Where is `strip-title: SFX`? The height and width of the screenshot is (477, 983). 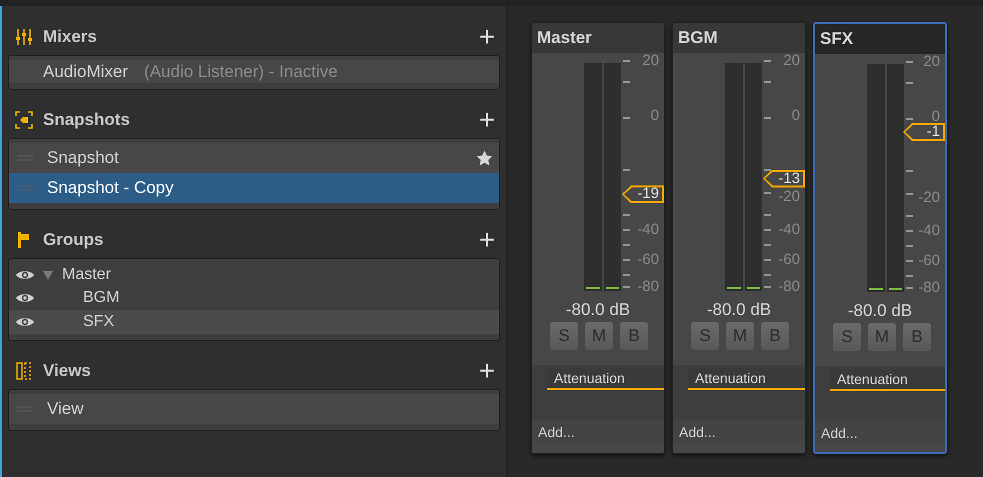 strip-title: SFX is located at coordinates (837, 39).